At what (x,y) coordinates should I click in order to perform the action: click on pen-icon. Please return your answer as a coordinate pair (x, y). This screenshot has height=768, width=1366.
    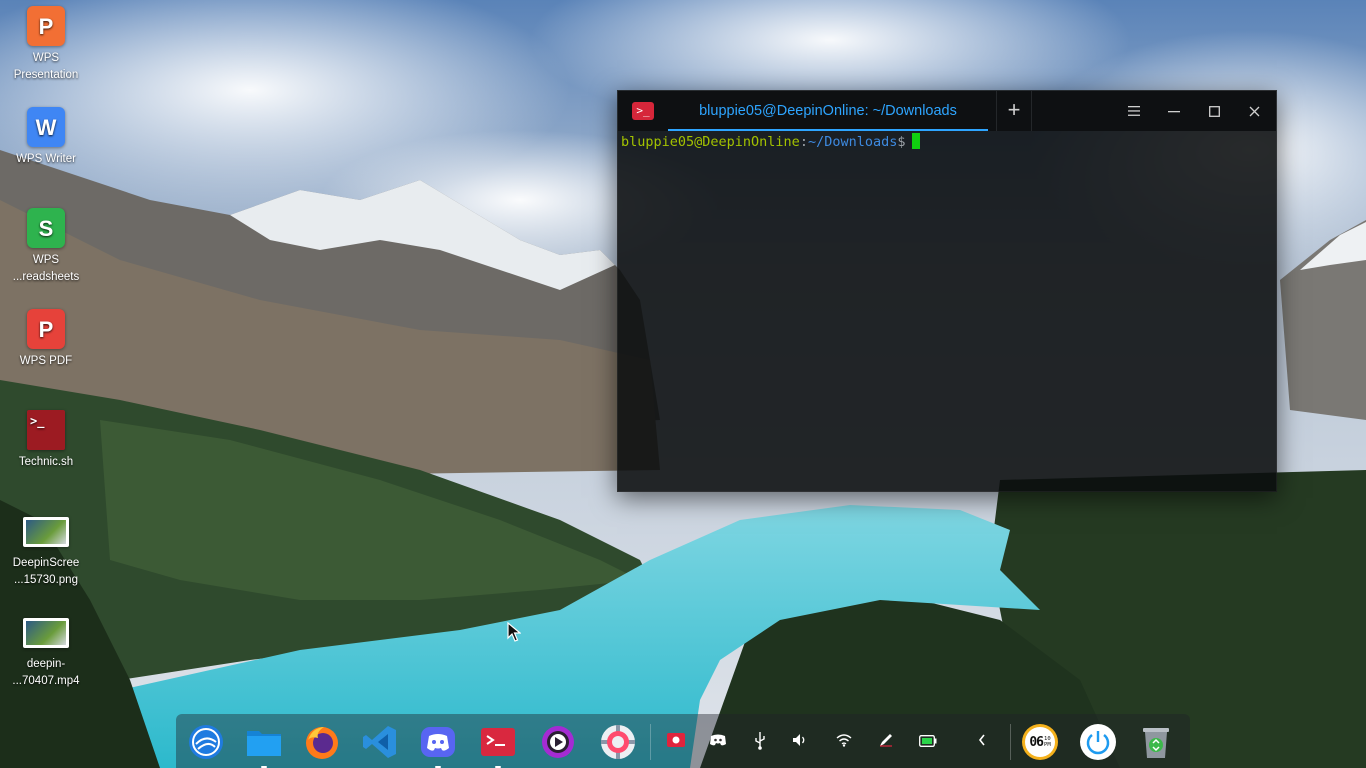
    Looking at the image, I should click on (886, 740).